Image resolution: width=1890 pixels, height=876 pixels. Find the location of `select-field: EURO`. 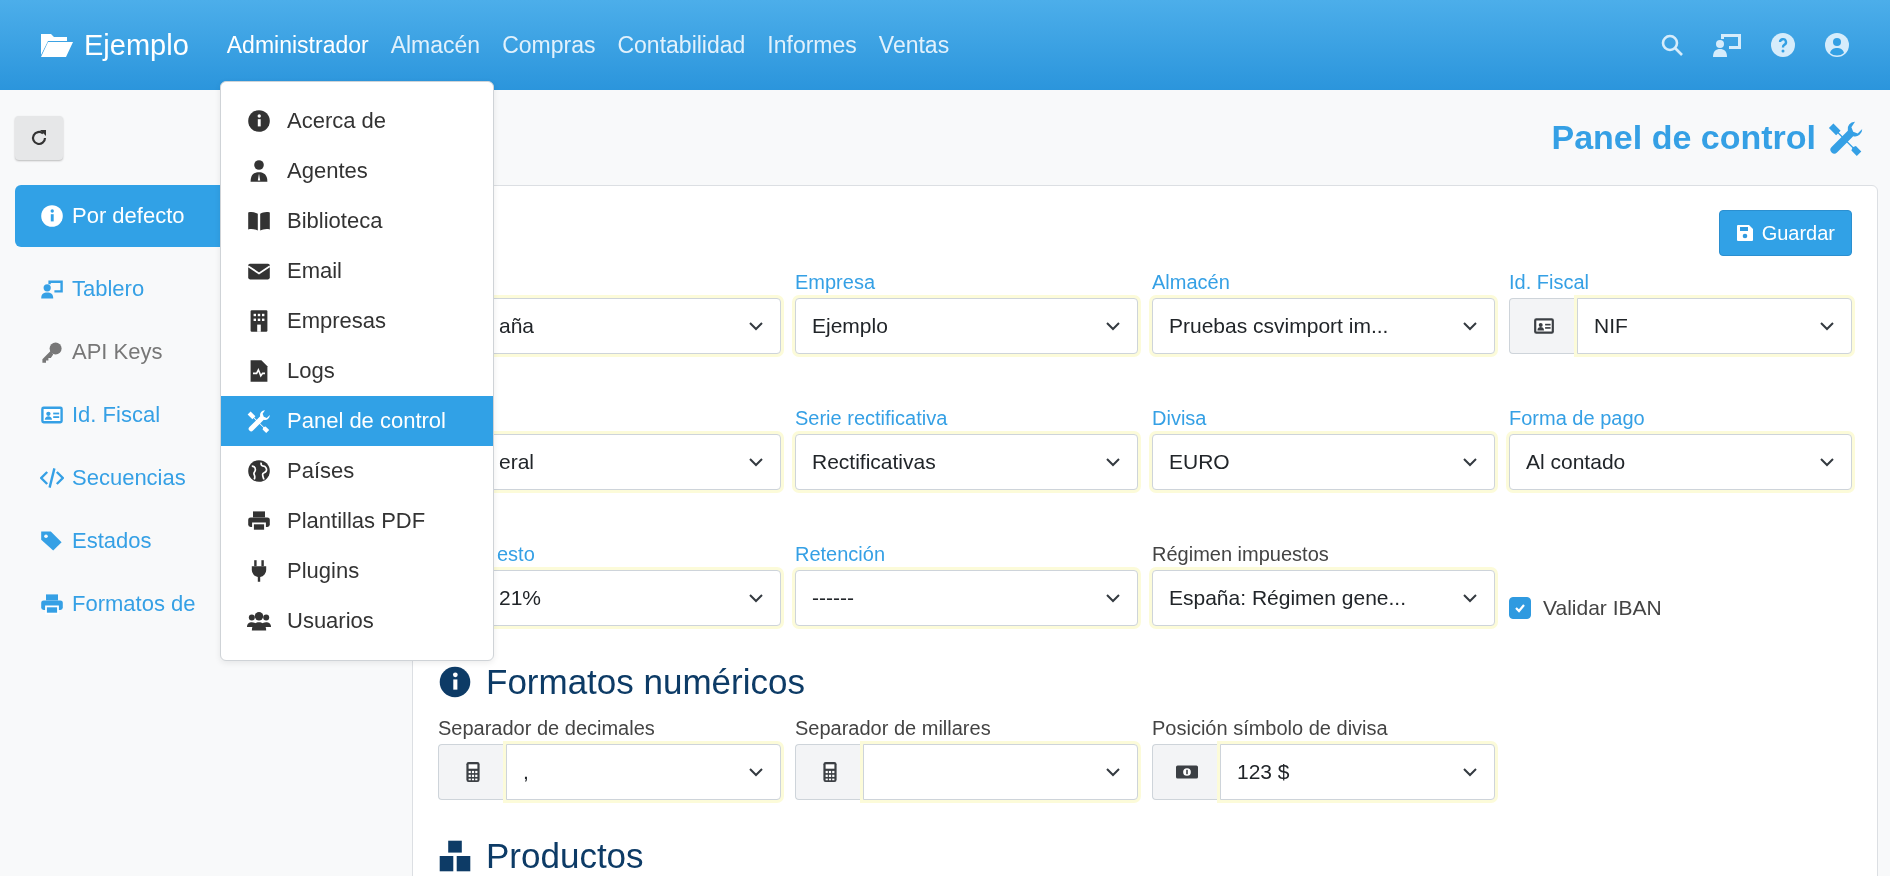

select-field: EURO is located at coordinates (1323, 462).